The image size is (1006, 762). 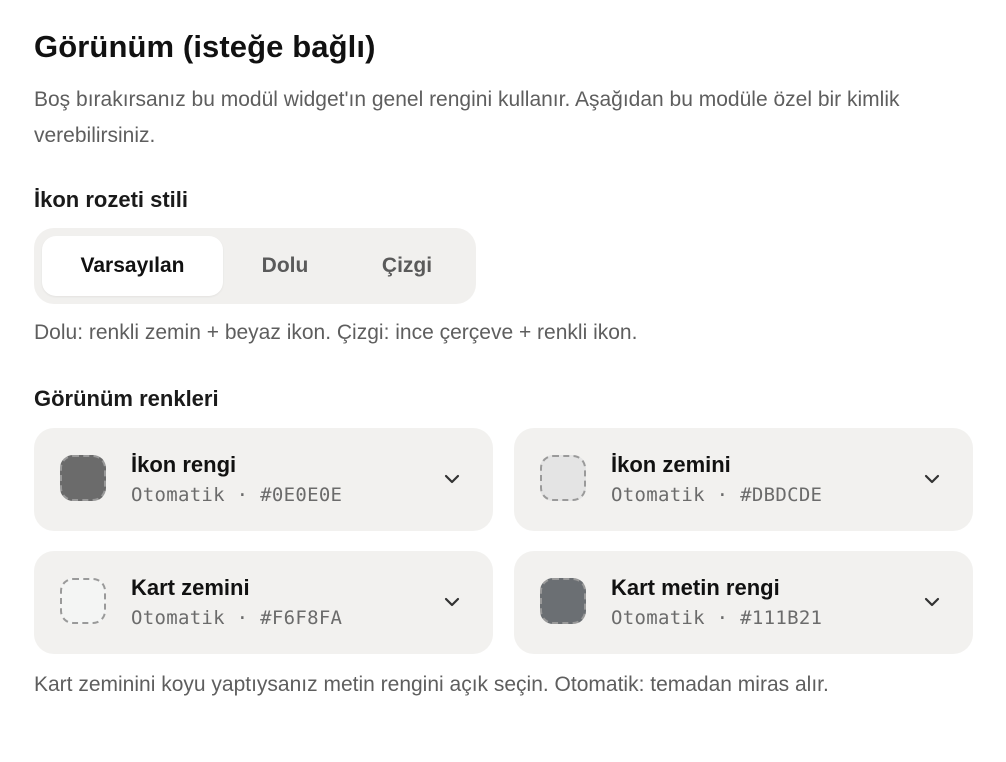 What do you see at coordinates (695, 587) in the screenshot?
I see `card-text-color-title: Kart metin rengi` at bounding box center [695, 587].